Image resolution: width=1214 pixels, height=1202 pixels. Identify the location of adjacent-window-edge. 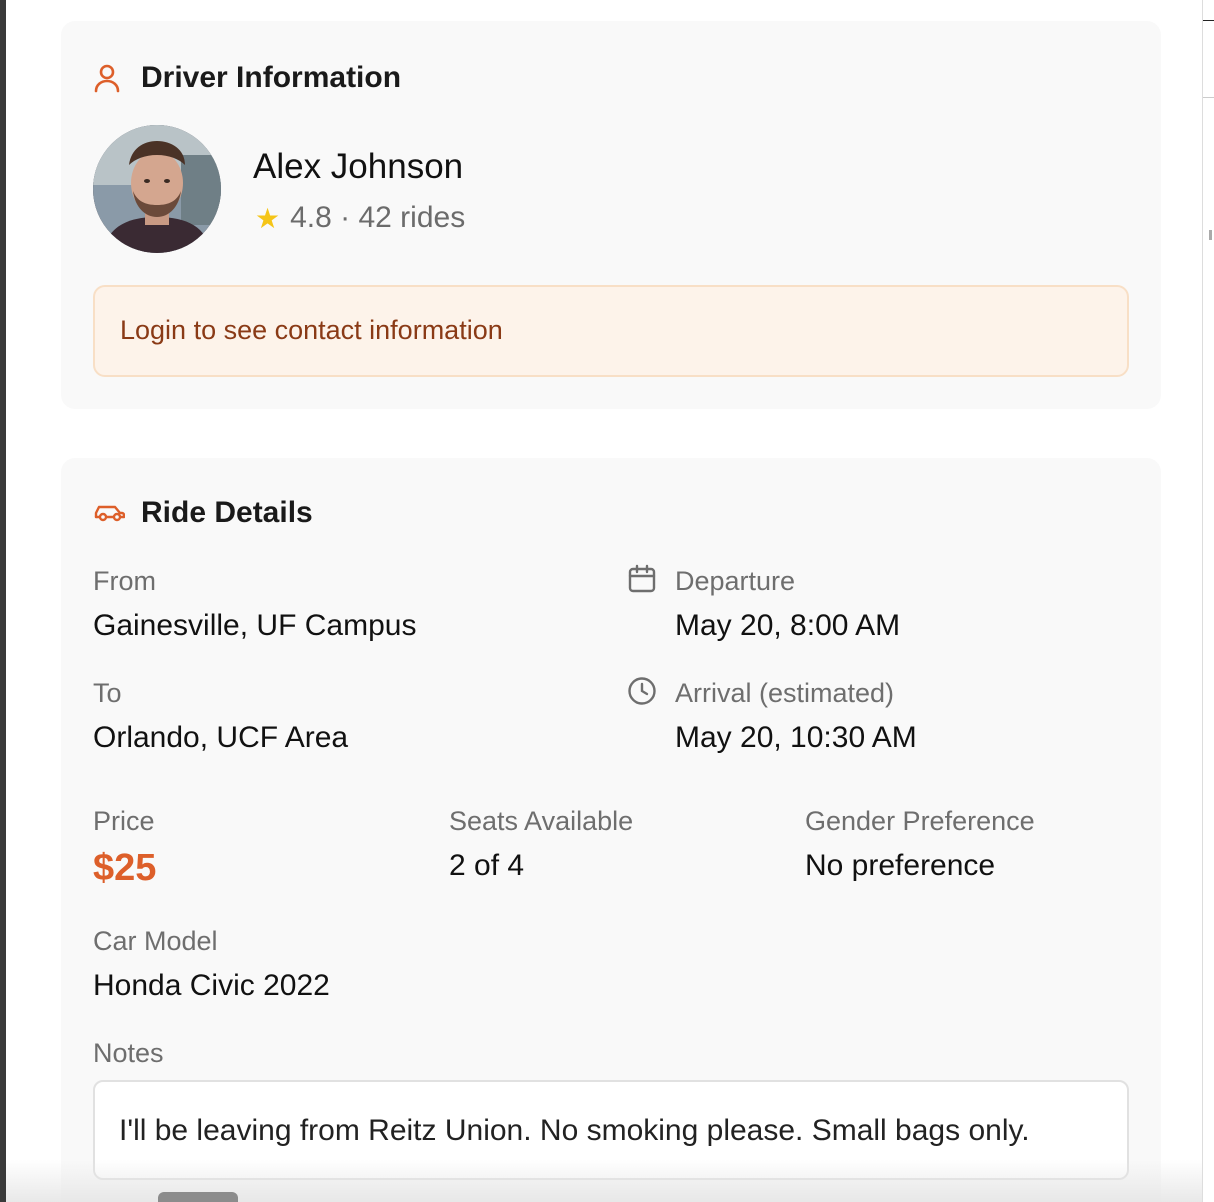
(1208, 601).